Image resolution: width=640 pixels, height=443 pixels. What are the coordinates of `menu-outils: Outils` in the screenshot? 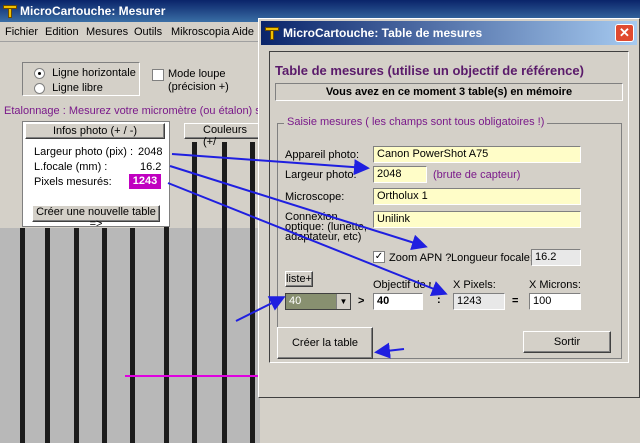 It's located at (148, 32).